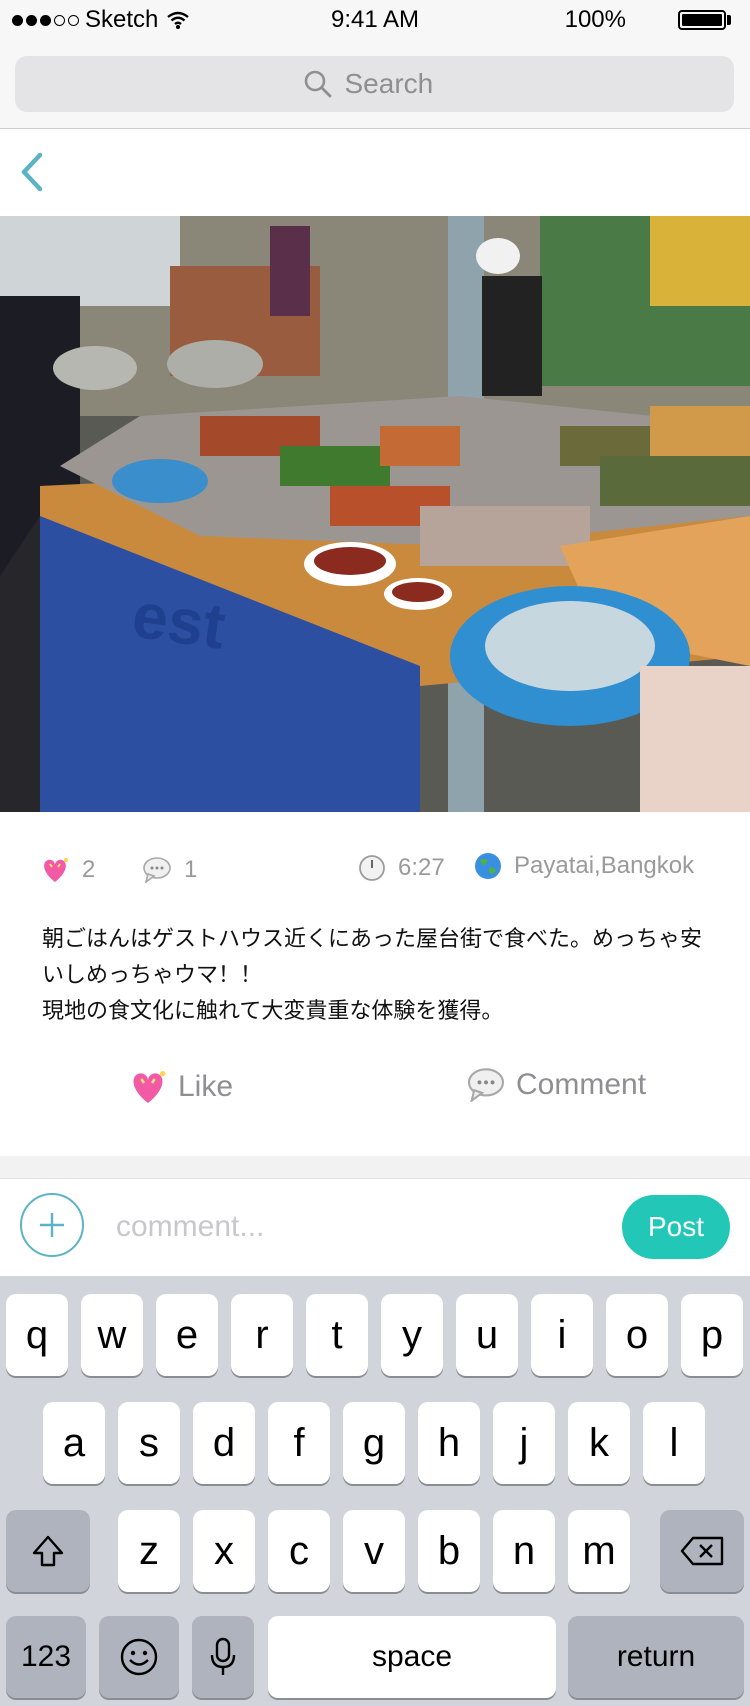  Describe the element at coordinates (375, 1167) in the screenshot. I see `section-divider` at that location.